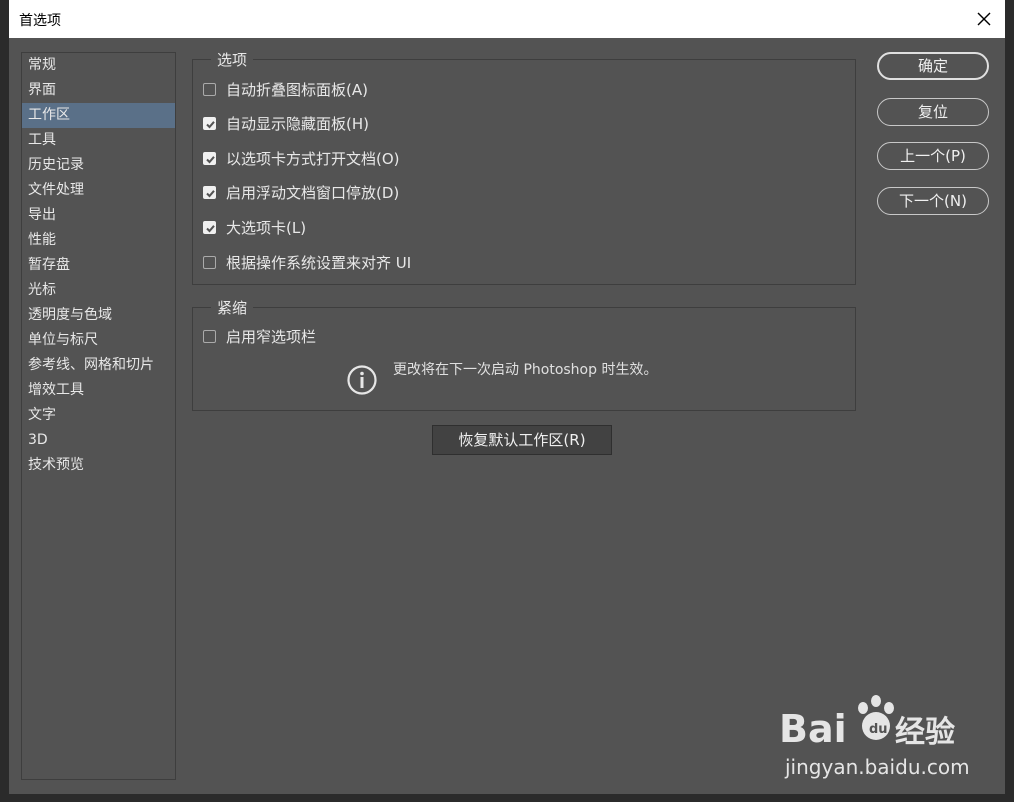 The height and width of the screenshot is (802, 1014). What do you see at coordinates (98, 440) in the screenshot?
I see `sidebar-item-3d: 3D` at bounding box center [98, 440].